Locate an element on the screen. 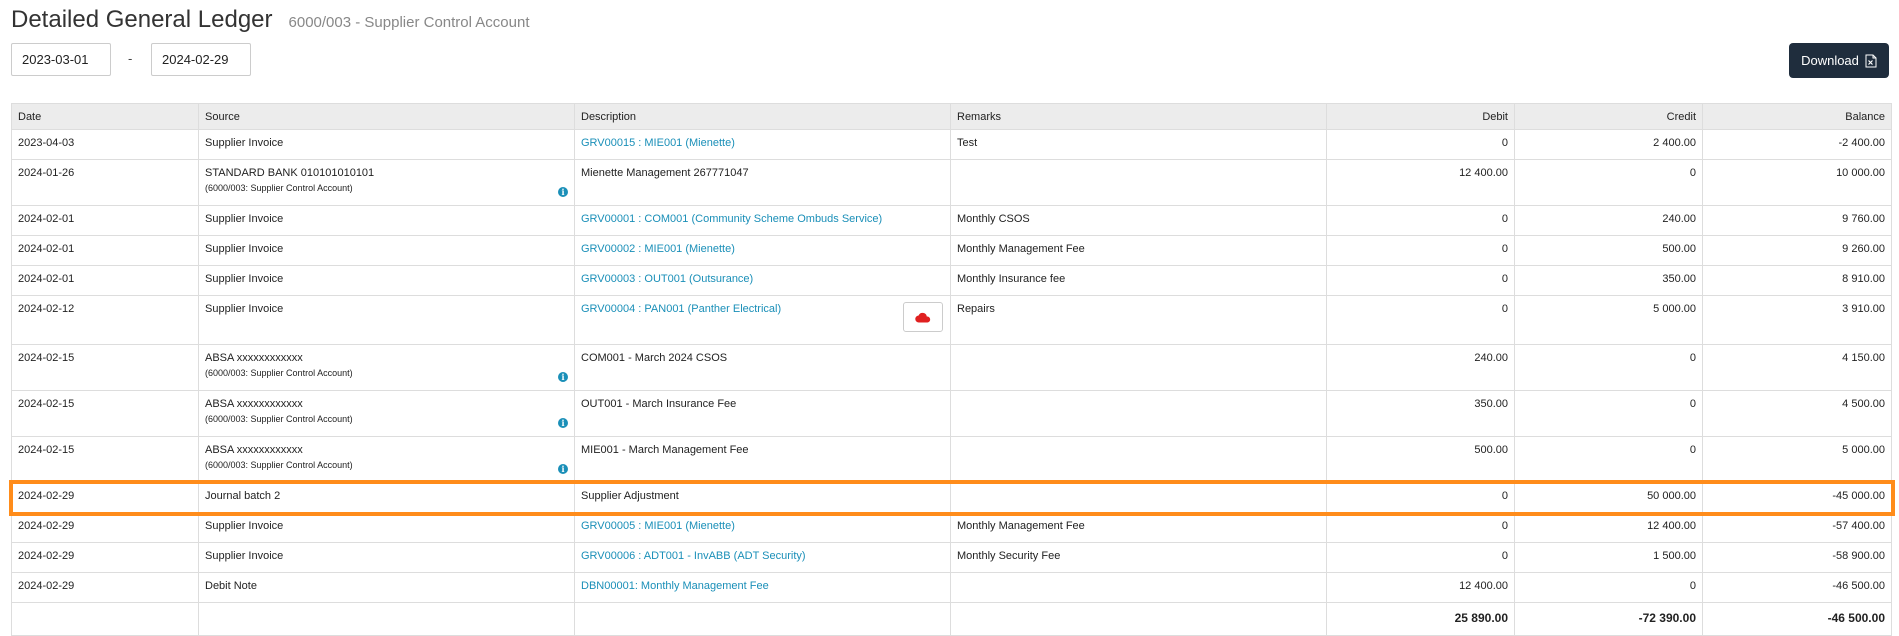 The width and height of the screenshot is (1899, 636). cell-credit: 2 400.00 is located at coordinates (1608, 144).